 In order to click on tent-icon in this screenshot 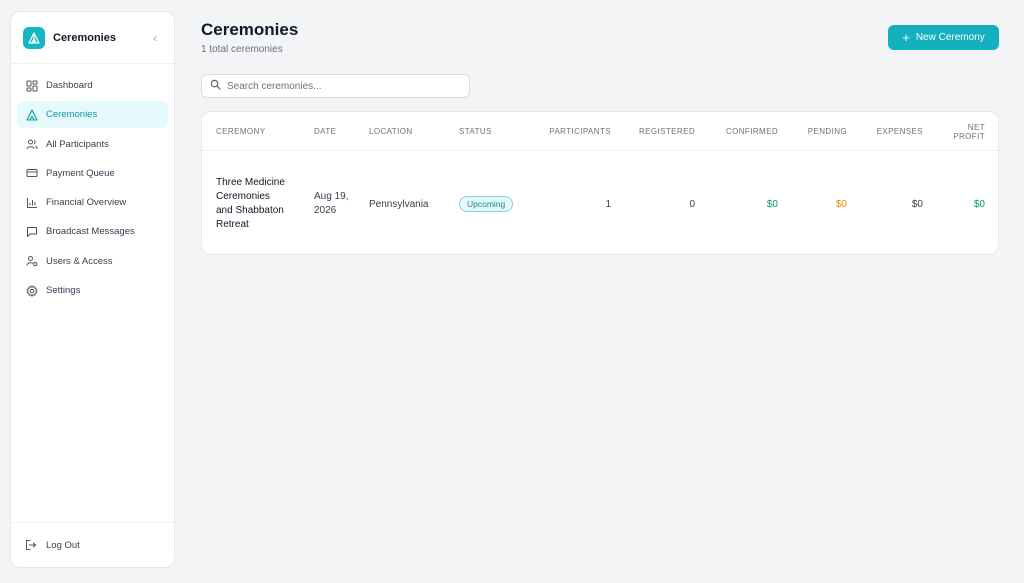, I will do `click(31, 114)`.